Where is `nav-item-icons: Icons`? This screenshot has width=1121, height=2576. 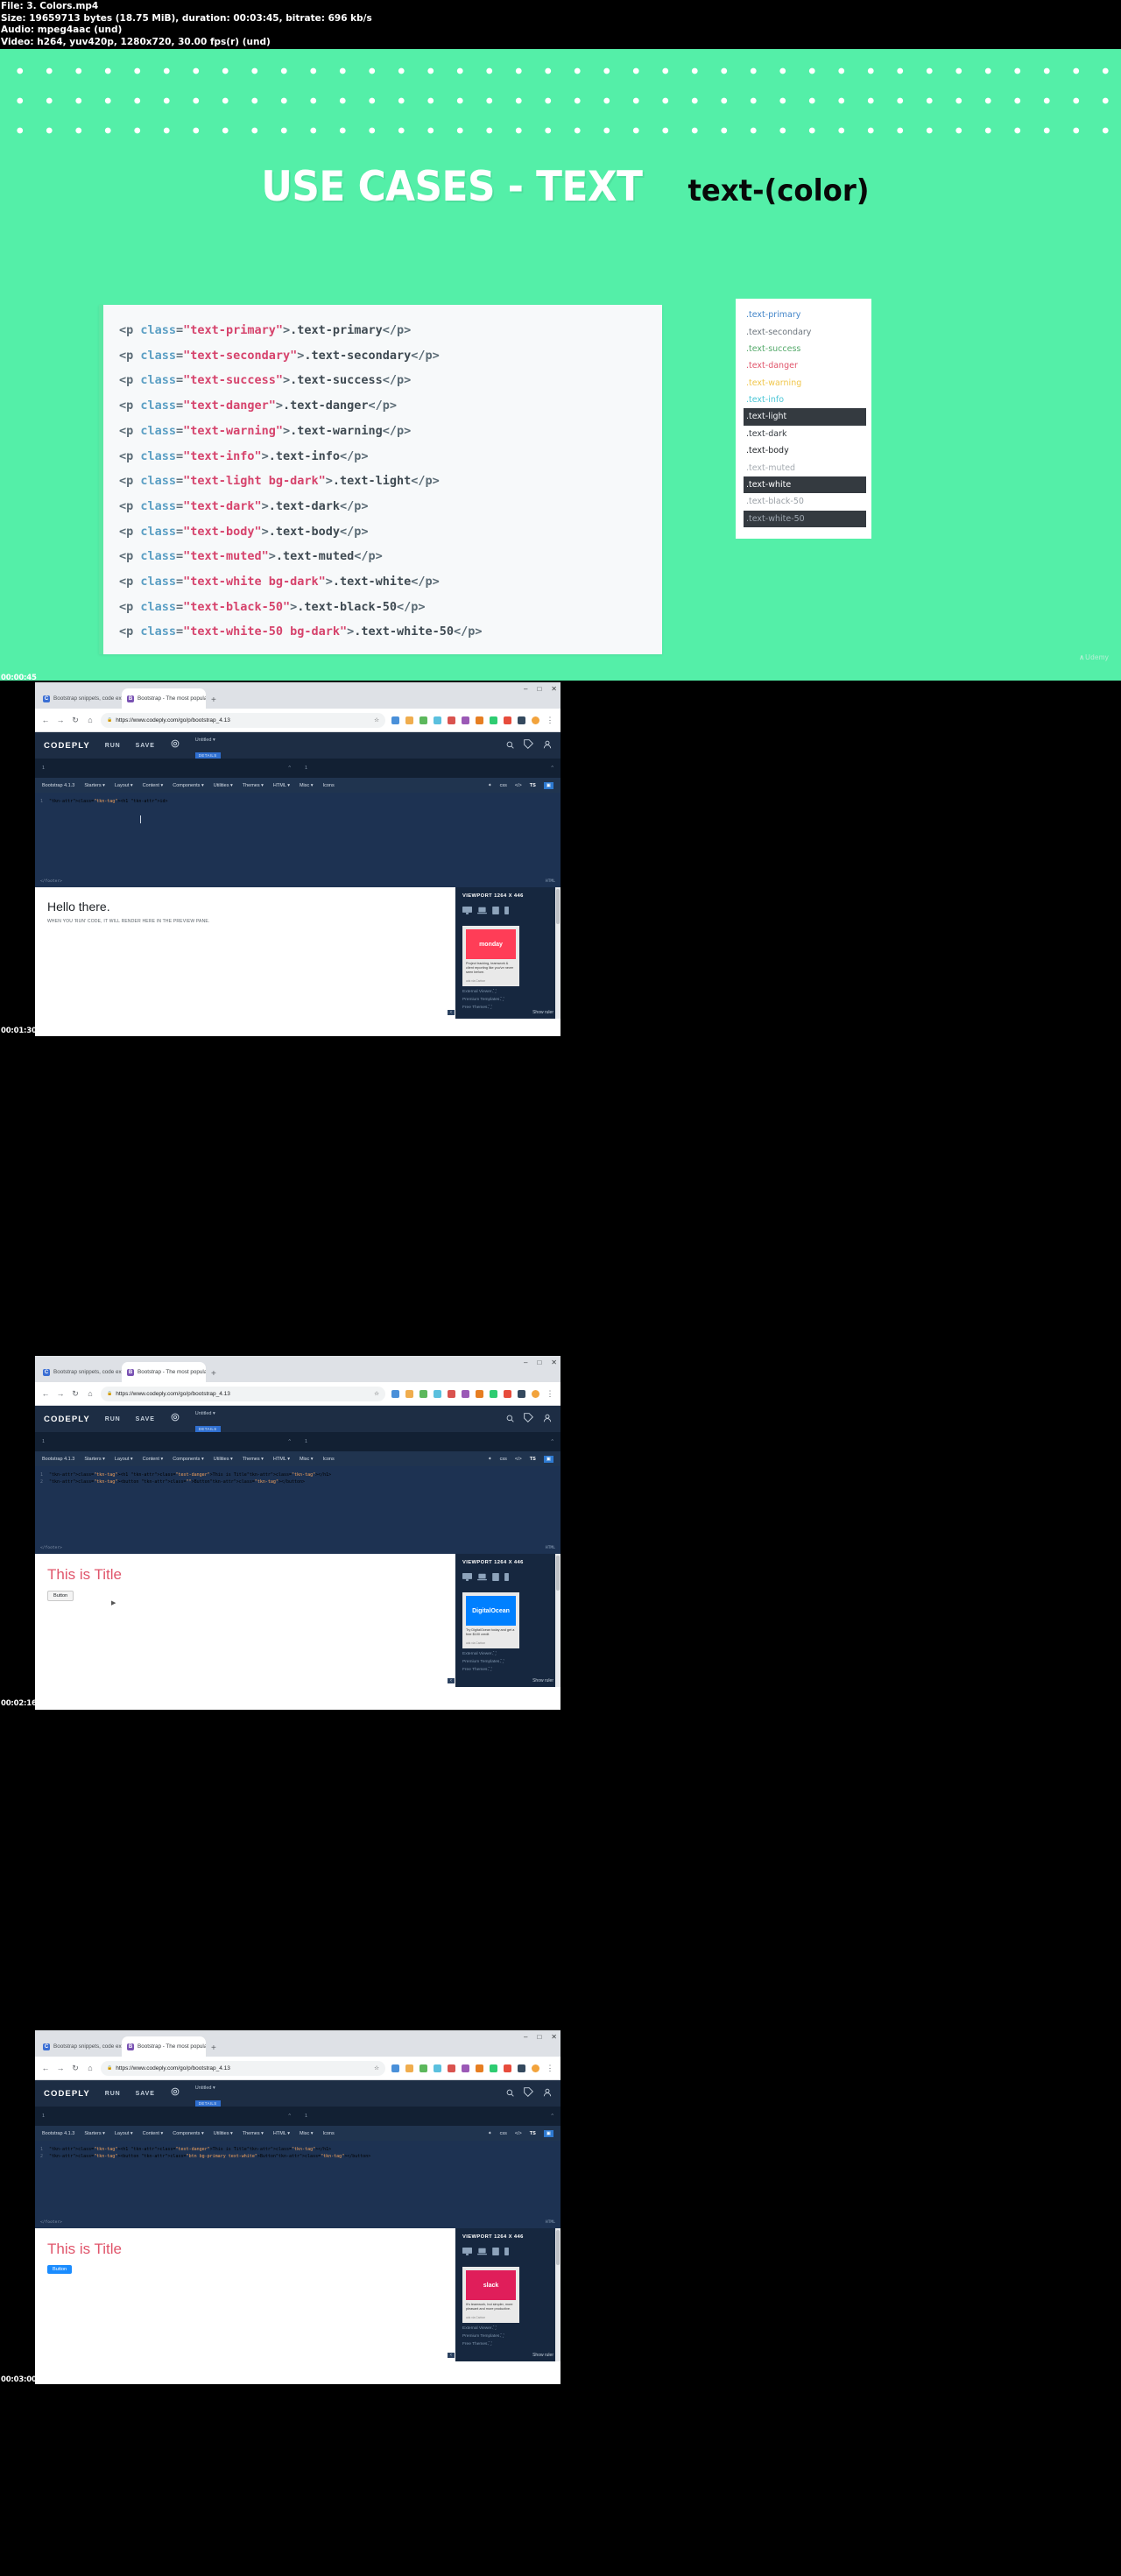 nav-item-icons: Icons is located at coordinates (329, 2133).